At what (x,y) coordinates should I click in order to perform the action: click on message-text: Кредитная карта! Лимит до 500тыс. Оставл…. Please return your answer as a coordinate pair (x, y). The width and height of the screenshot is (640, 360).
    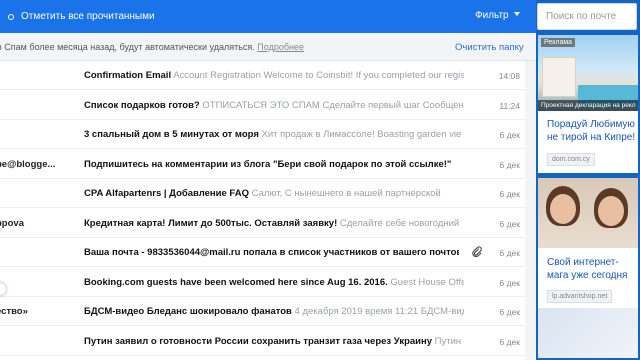
    Looking at the image, I should click on (274, 223).